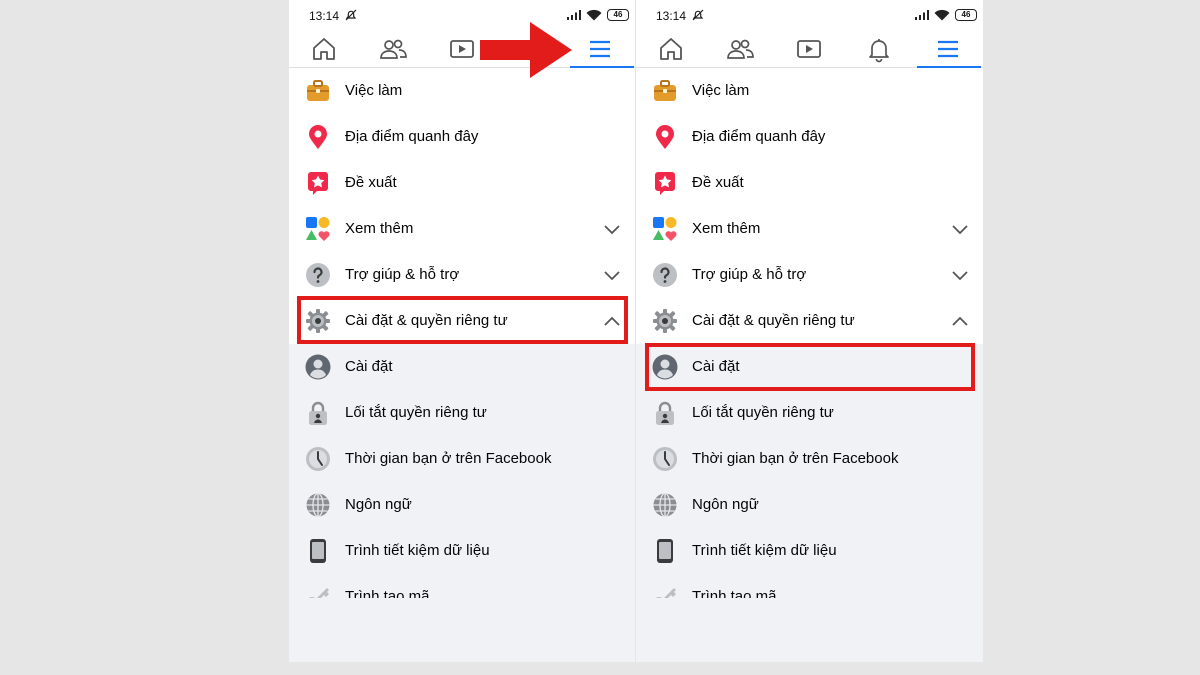 This screenshot has height=675, width=1200. What do you see at coordinates (665, 91) in the screenshot?
I see `briefcase-icon` at bounding box center [665, 91].